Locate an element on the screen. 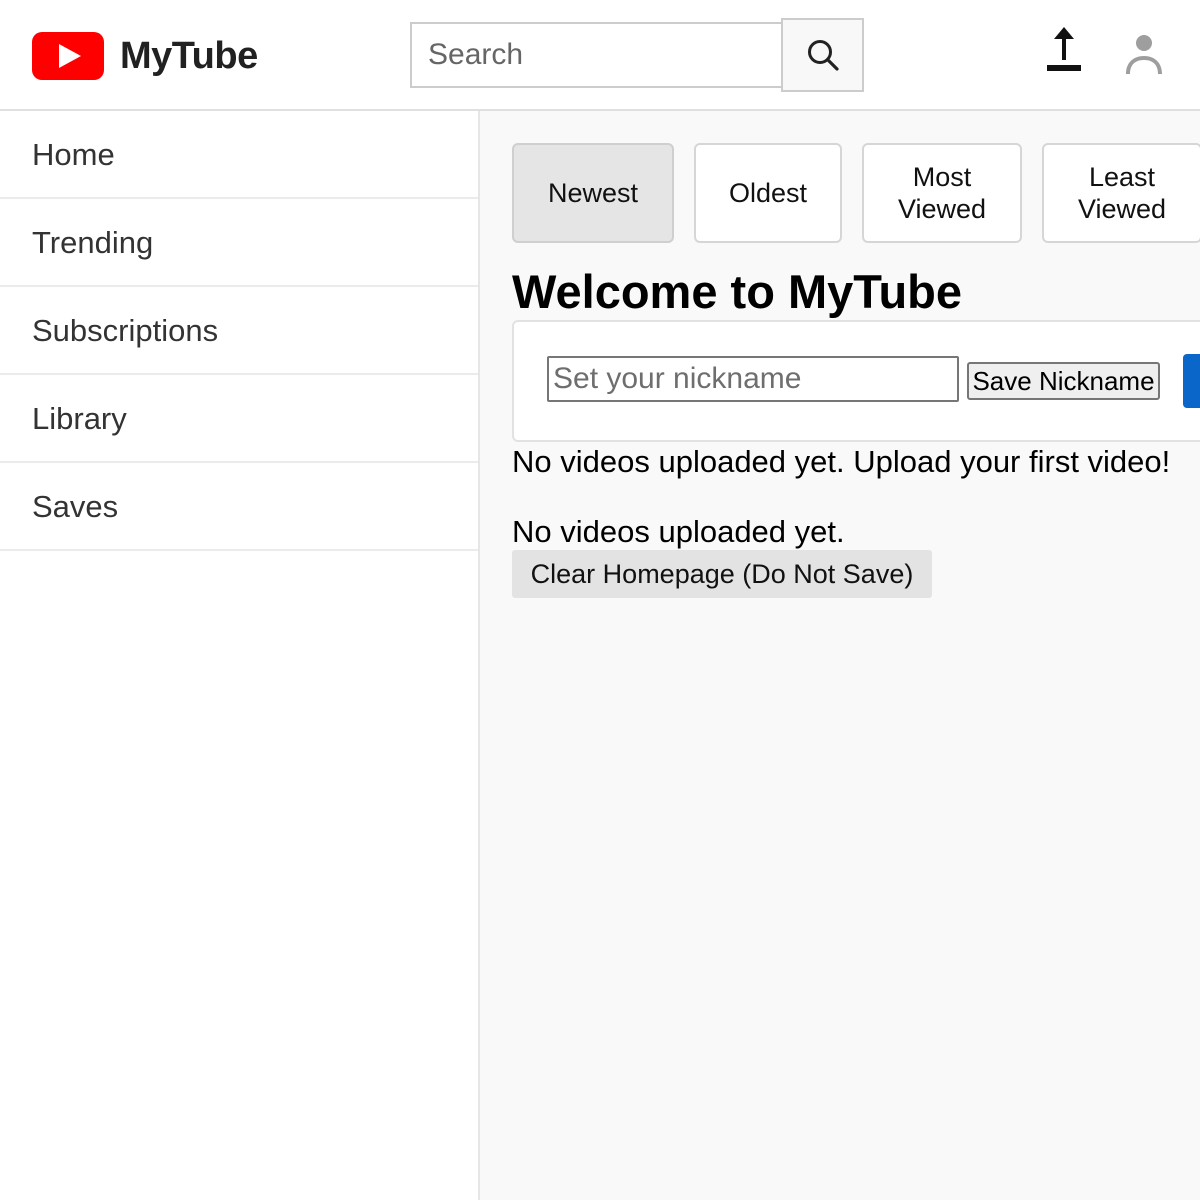  sort-oldest-button: Oldest is located at coordinates (768, 193).